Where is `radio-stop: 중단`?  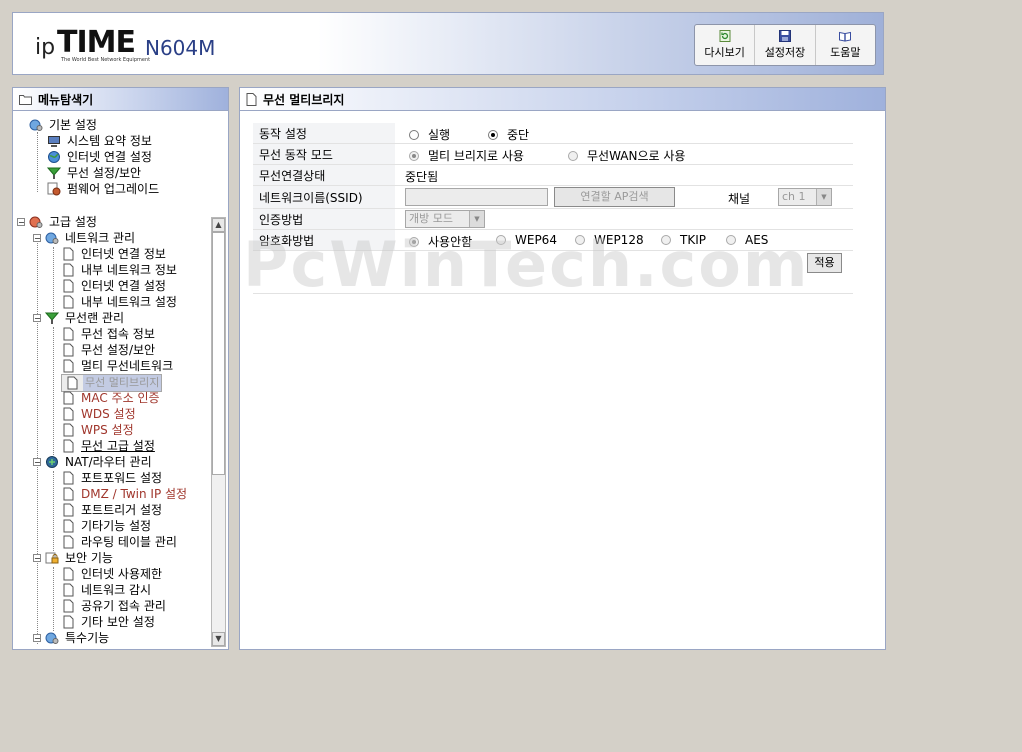
radio-stop: 중단 is located at coordinates (508, 134).